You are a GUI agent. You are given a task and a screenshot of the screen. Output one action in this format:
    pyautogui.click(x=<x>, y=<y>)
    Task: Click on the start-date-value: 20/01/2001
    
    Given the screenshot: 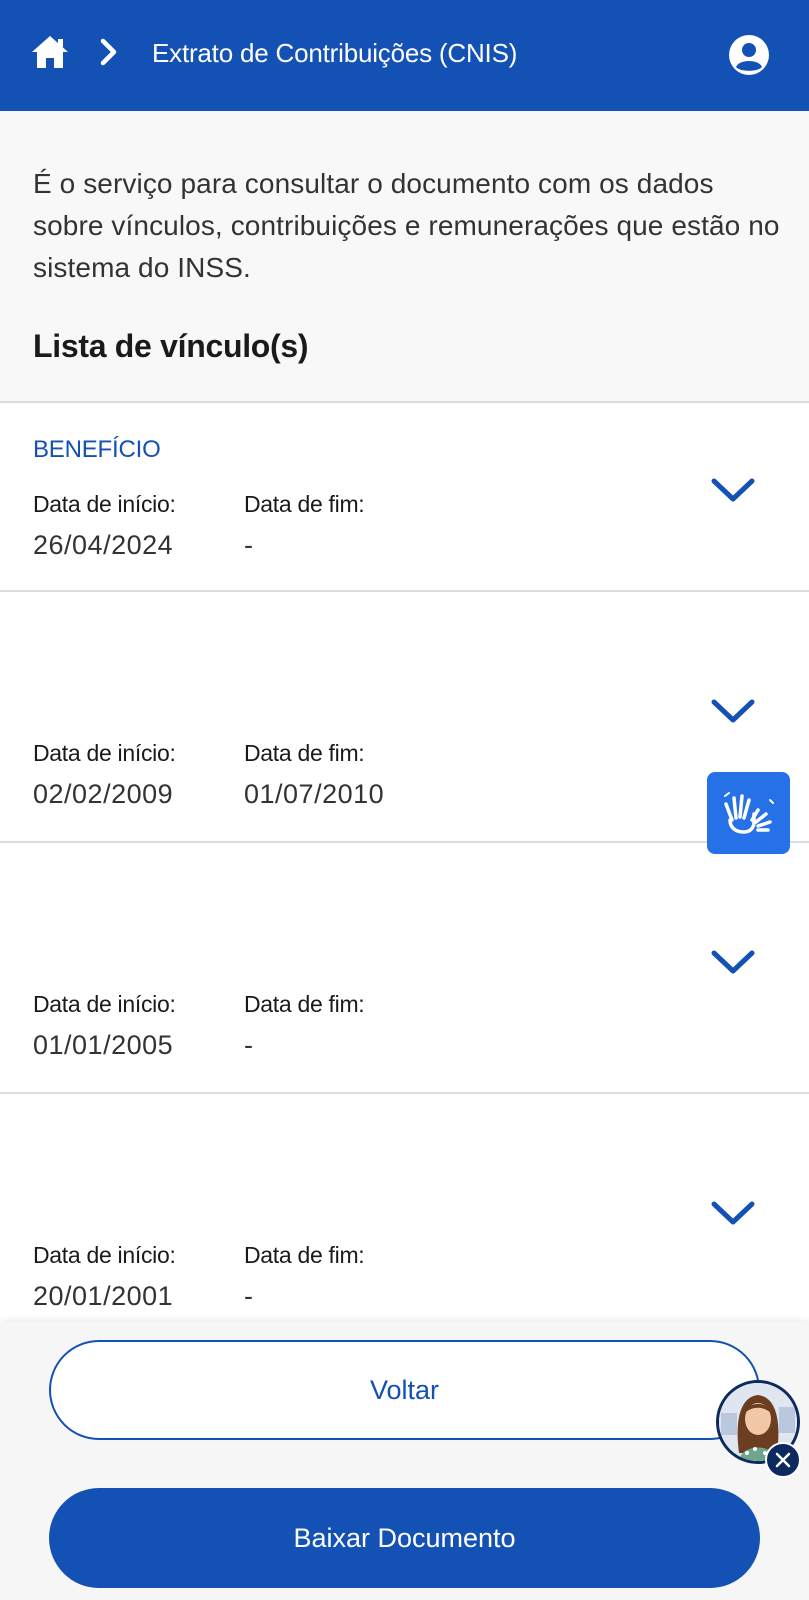 What is the action you would take?
    pyautogui.click(x=103, y=1296)
    